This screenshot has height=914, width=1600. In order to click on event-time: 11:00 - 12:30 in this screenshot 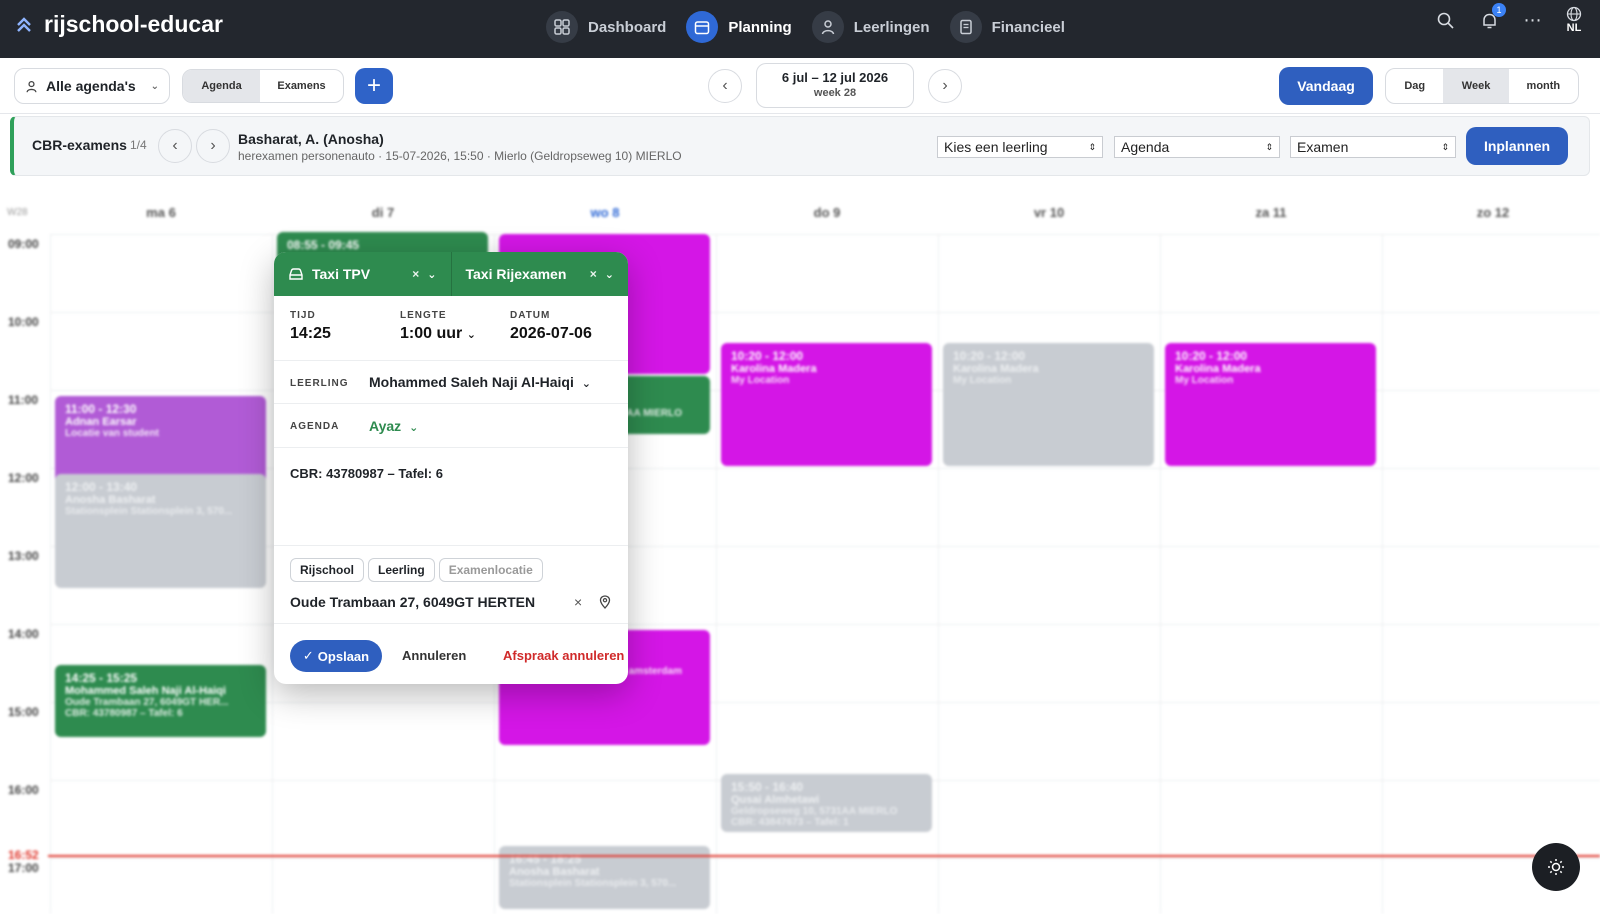, I will do `click(101, 409)`.